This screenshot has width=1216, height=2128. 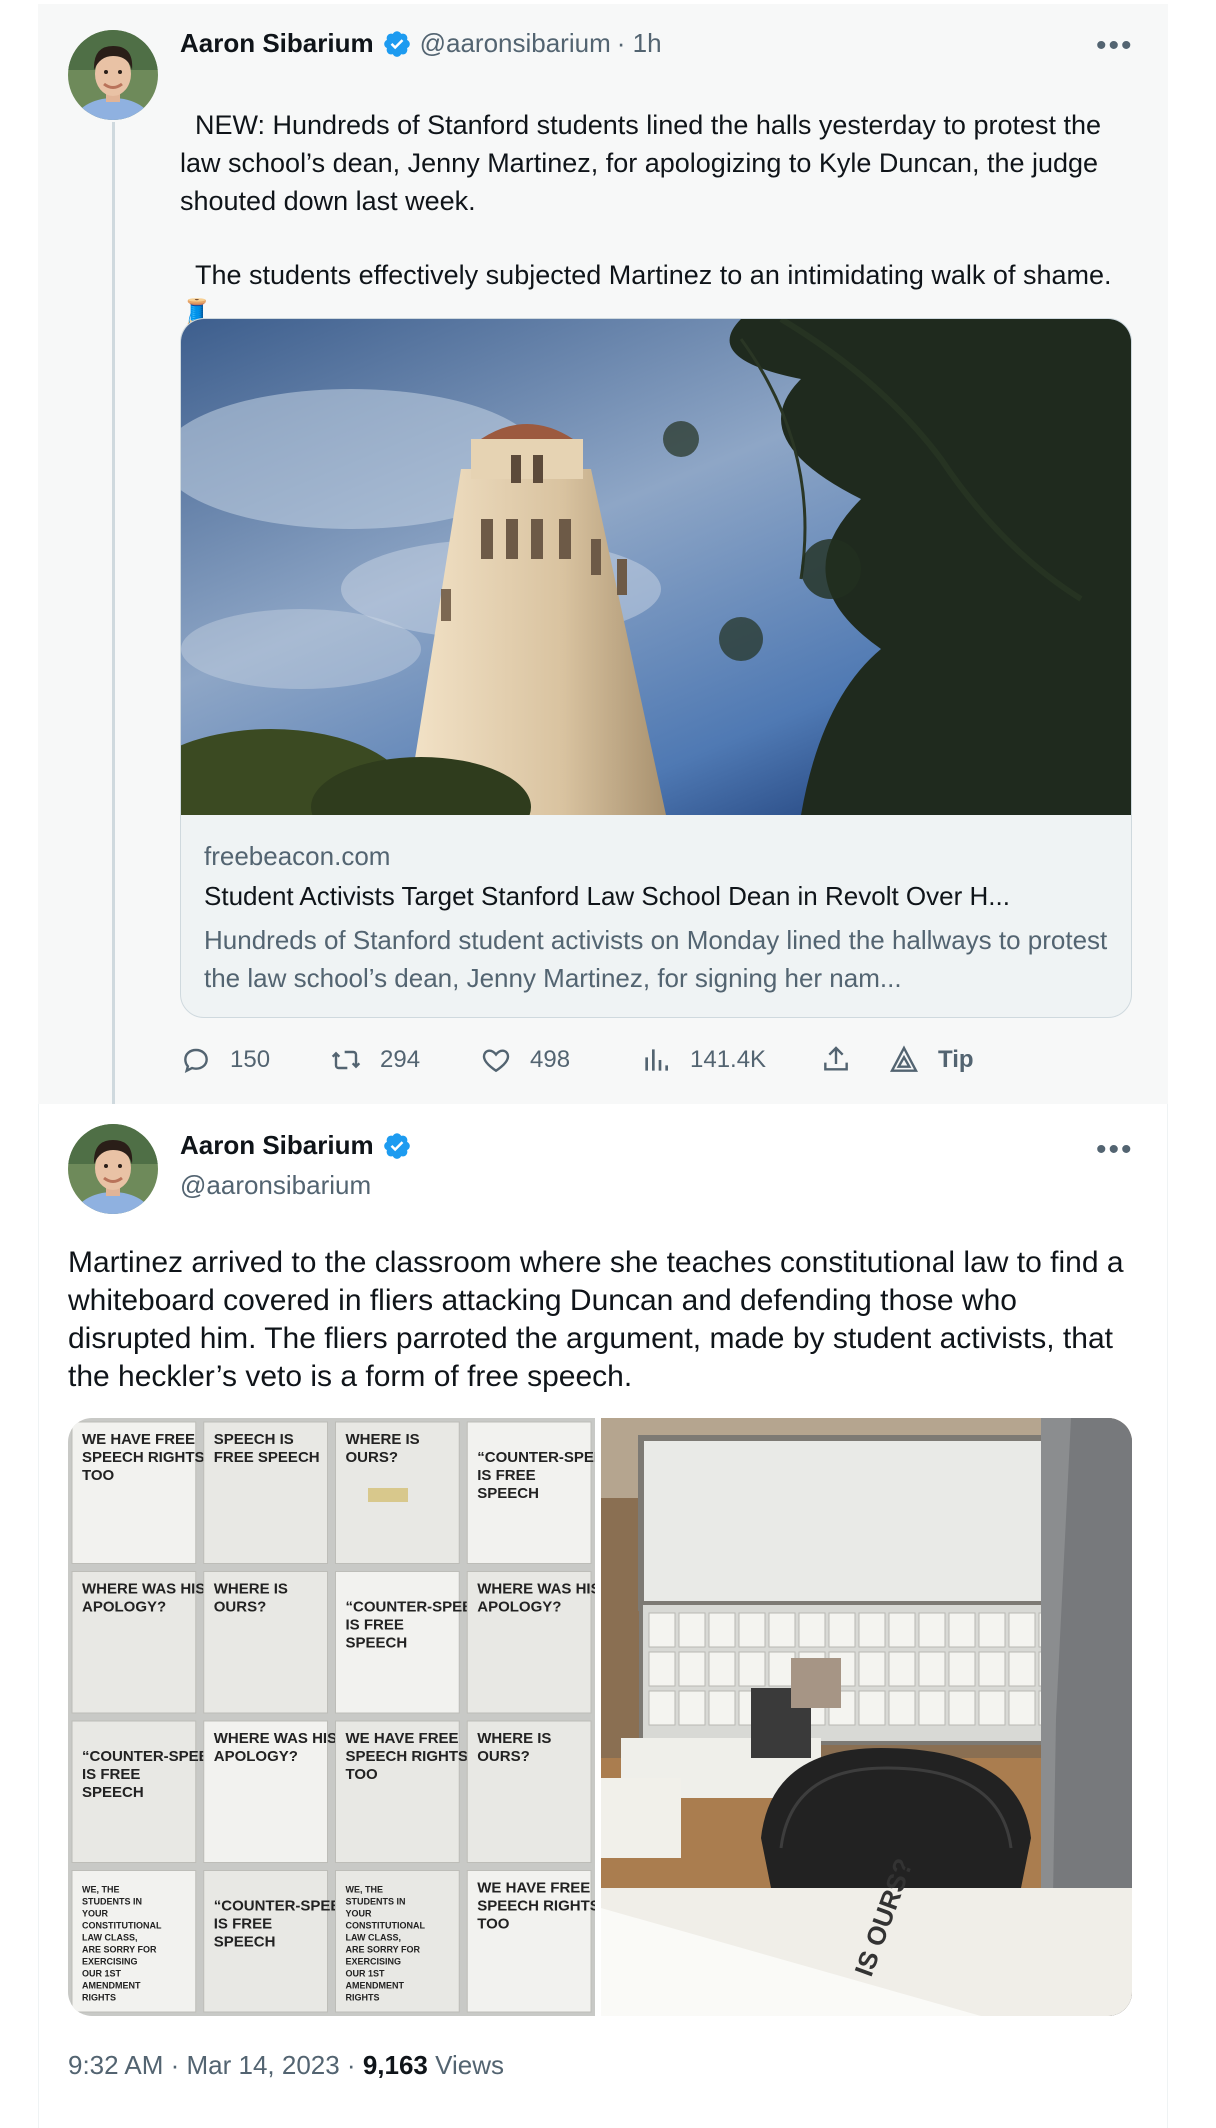 I want to click on thread-connector-line, so click(x=113, y=620).